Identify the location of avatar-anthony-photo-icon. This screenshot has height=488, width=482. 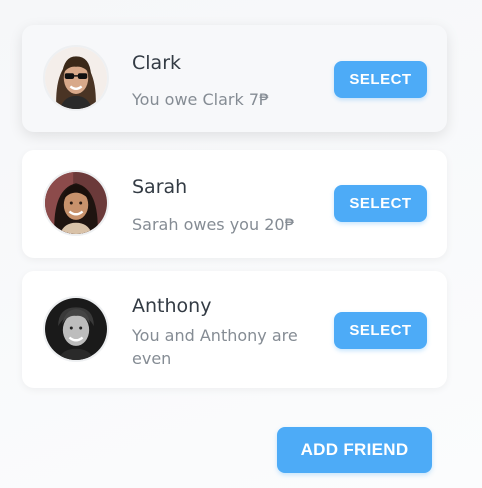
(76, 329).